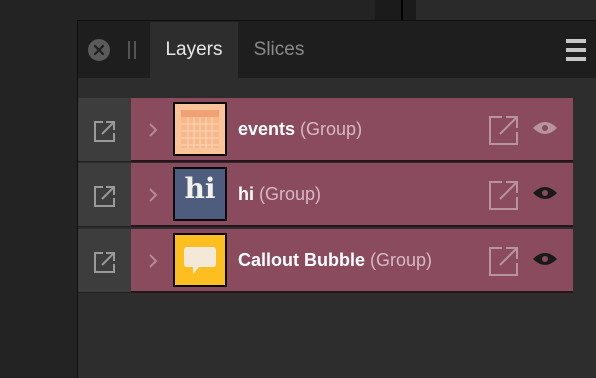  What do you see at coordinates (576, 50) in the screenshot?
I see `panel-menu-button` at bounding box center [576, 50].